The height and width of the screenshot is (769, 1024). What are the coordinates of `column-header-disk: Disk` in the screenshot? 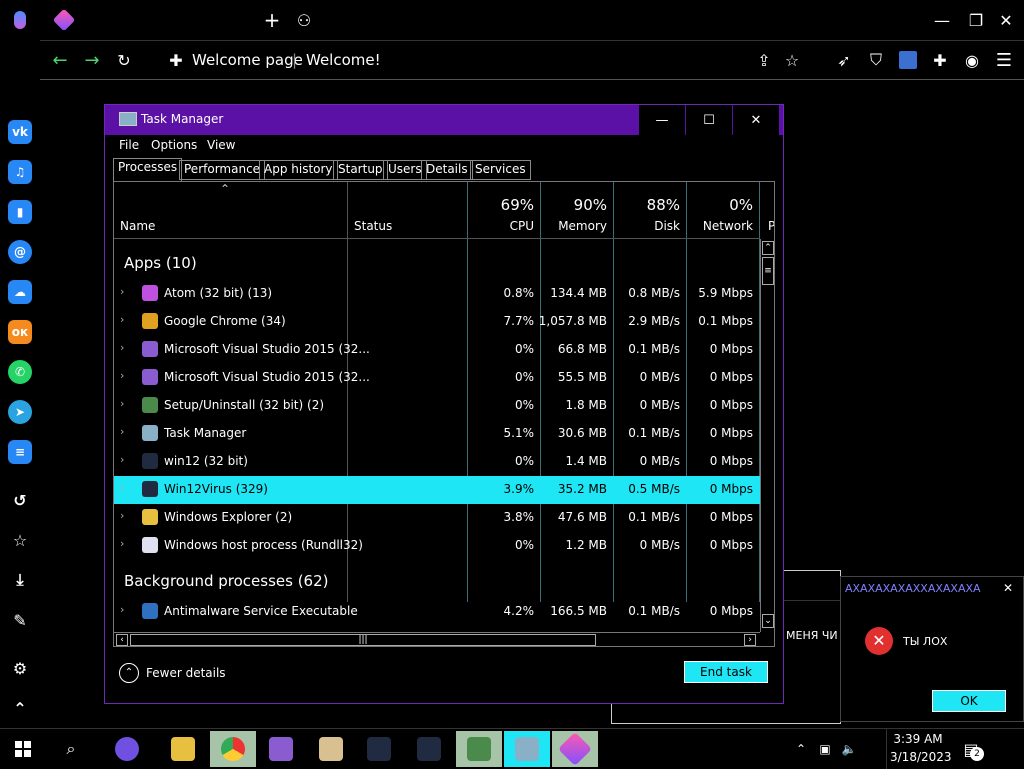 It's located at (650, 226).